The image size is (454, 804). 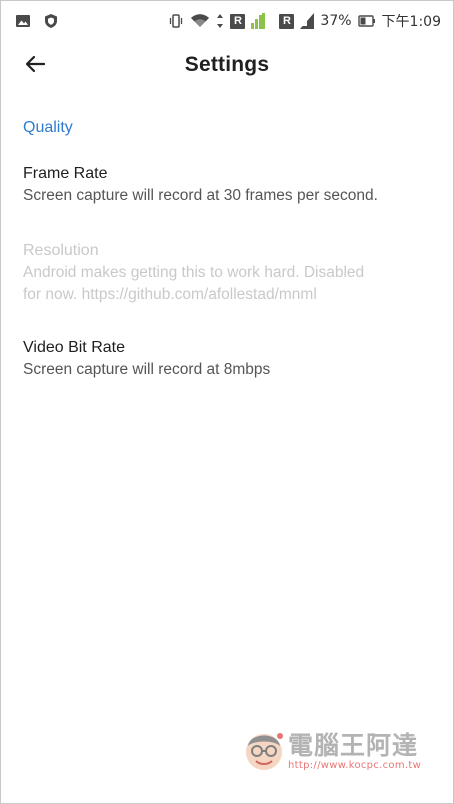 What do you see at coordinates (200, 21) in the screenshot?
I see `wifi-icon` at bounding box center [200, 21].